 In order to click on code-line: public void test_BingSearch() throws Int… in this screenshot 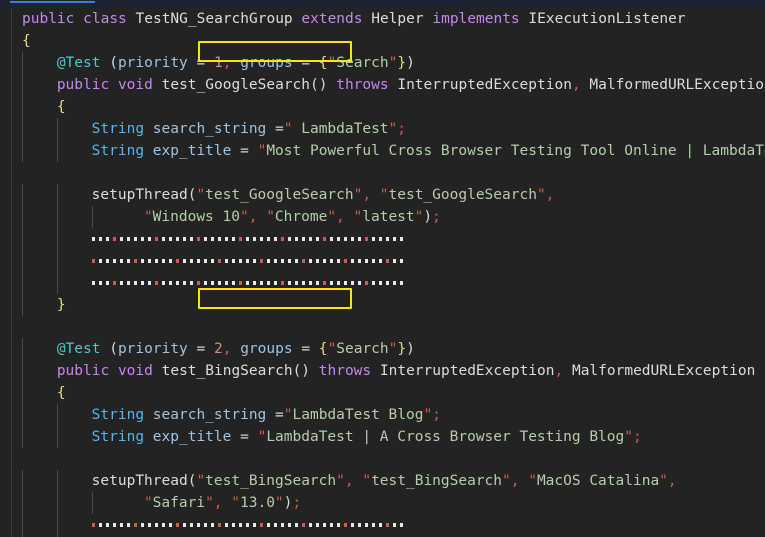, I will do `click(388, 371)`.